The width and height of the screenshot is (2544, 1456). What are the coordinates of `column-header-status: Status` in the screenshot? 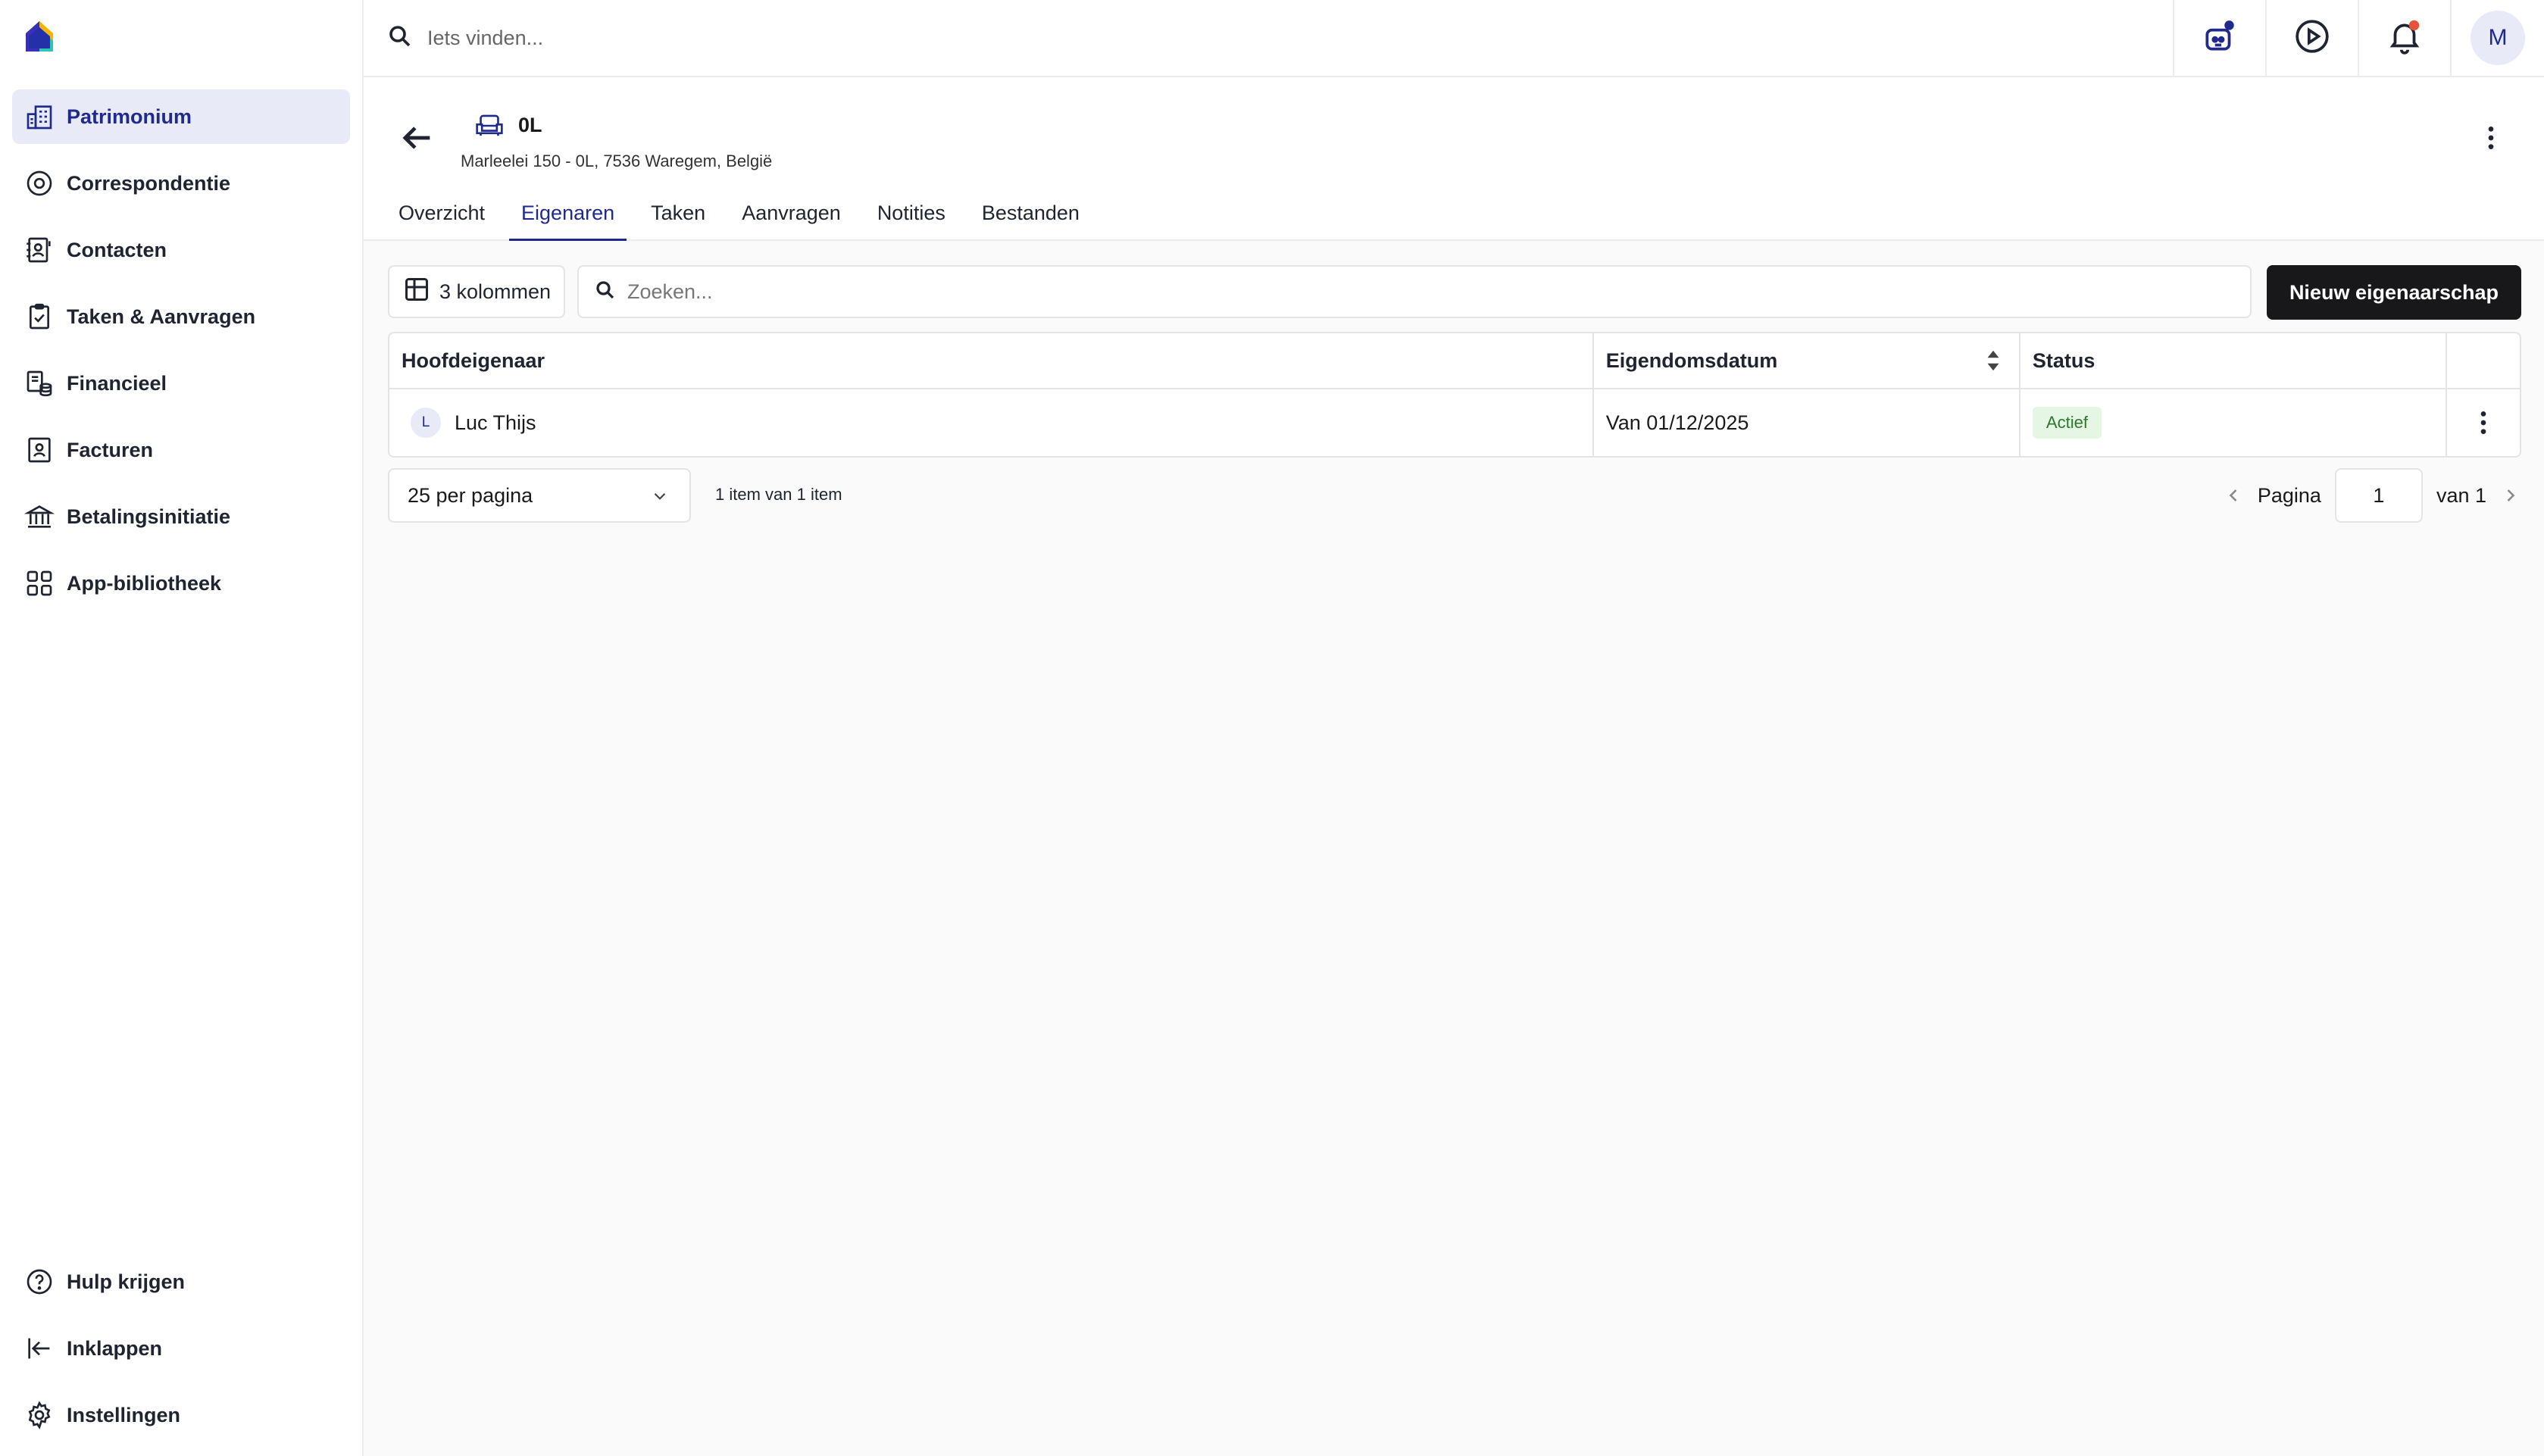 It's located at (2234, 360).